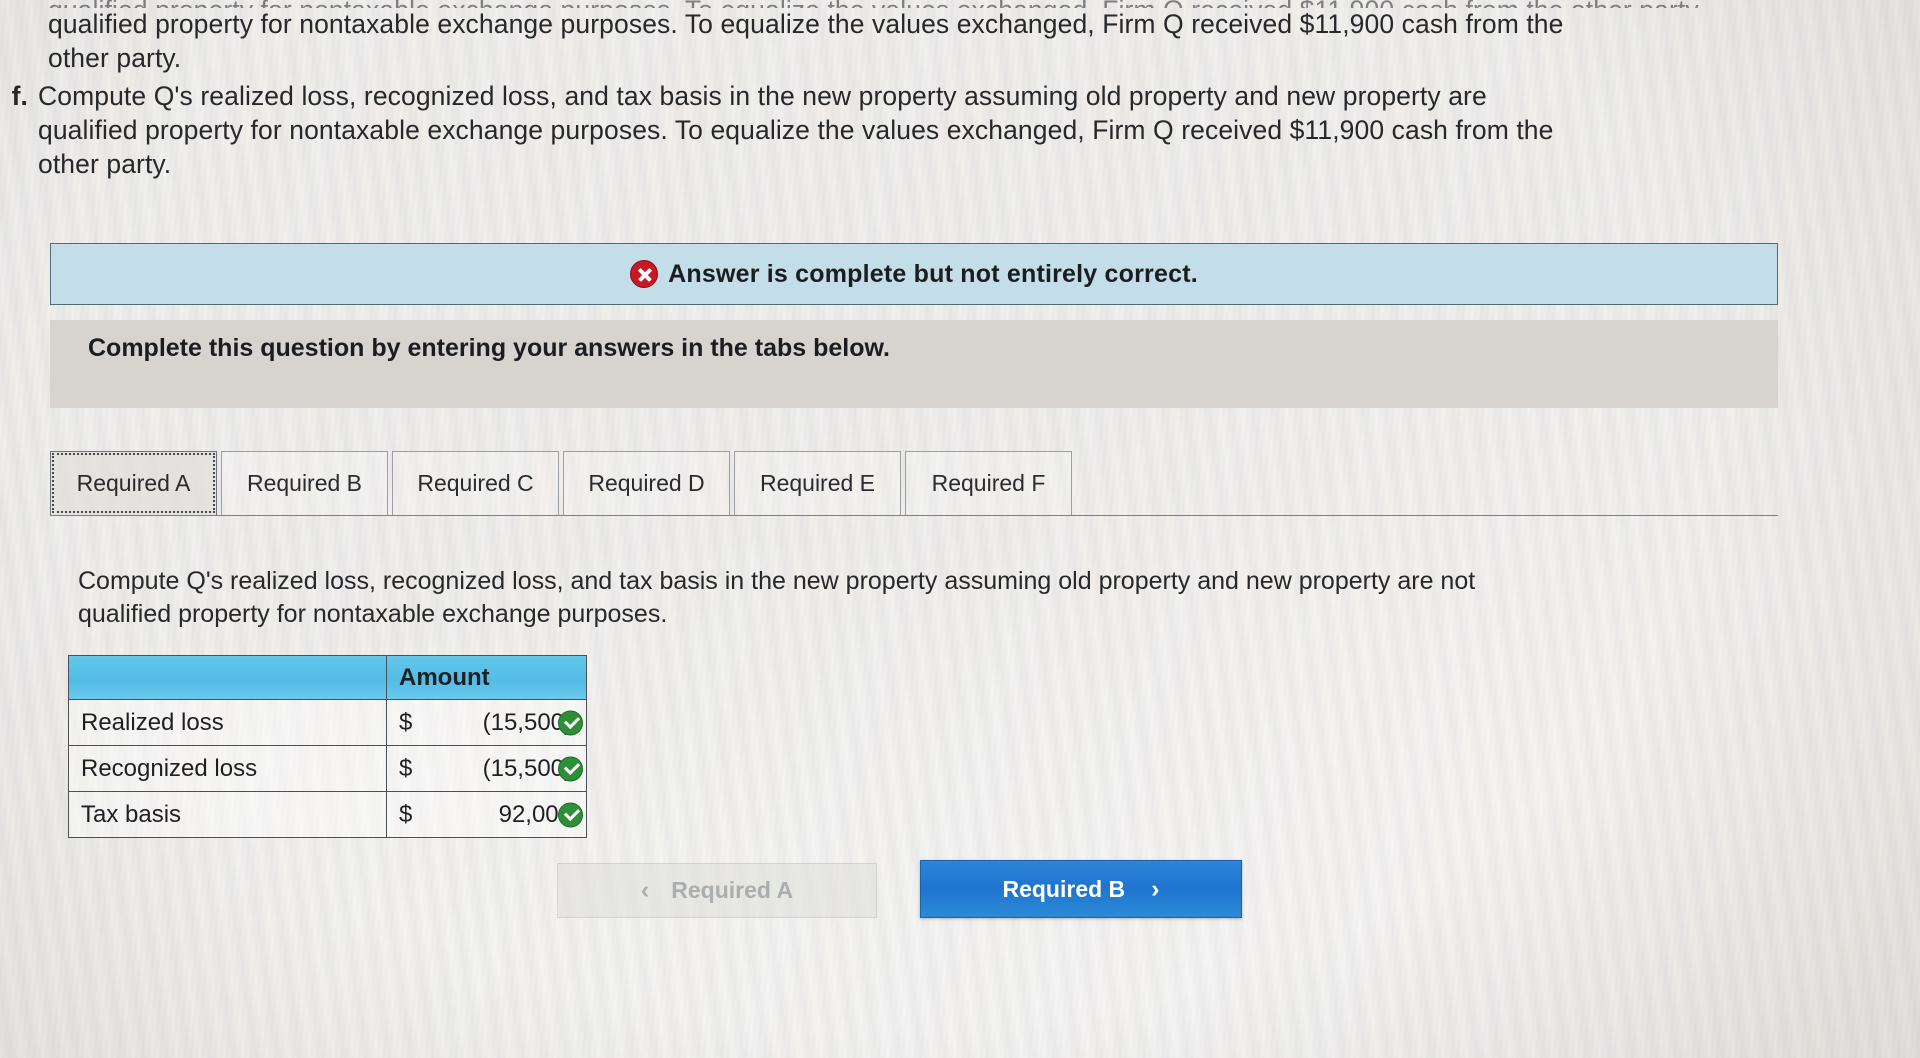 This screenshot has width=1920, height=1058. I want to click on tab-required-b-label: Required B, so click(304, 483).